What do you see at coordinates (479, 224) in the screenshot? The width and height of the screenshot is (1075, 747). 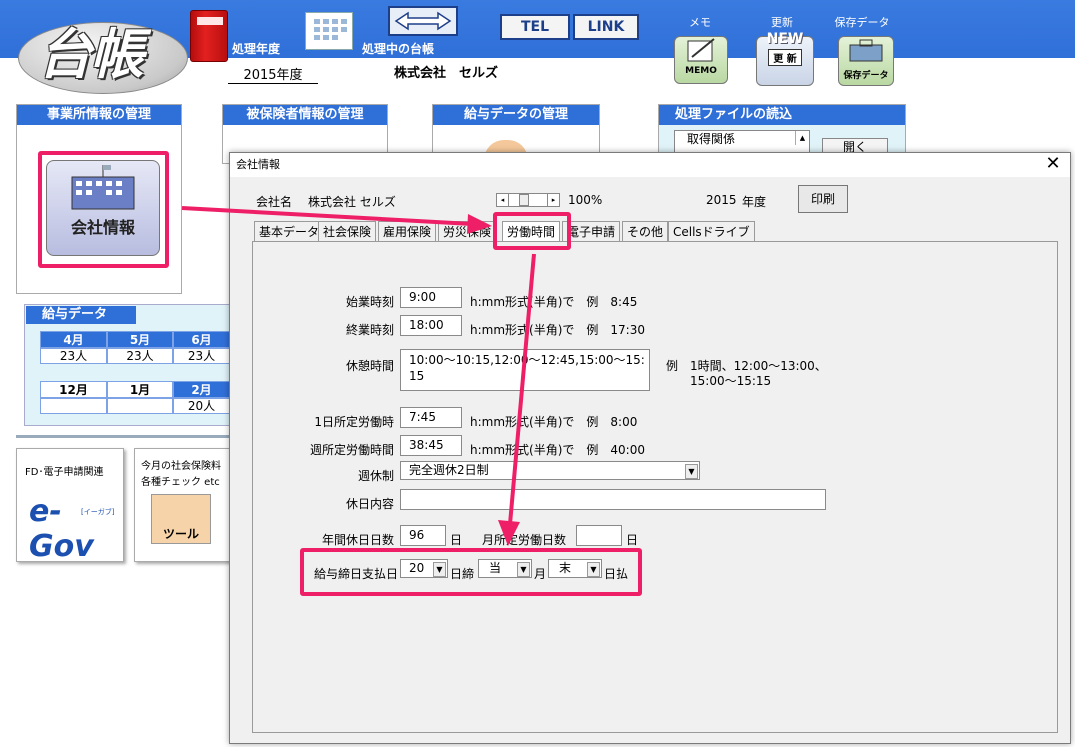 I see `arrow-head-horizontal` at bounding box center [479, 224].